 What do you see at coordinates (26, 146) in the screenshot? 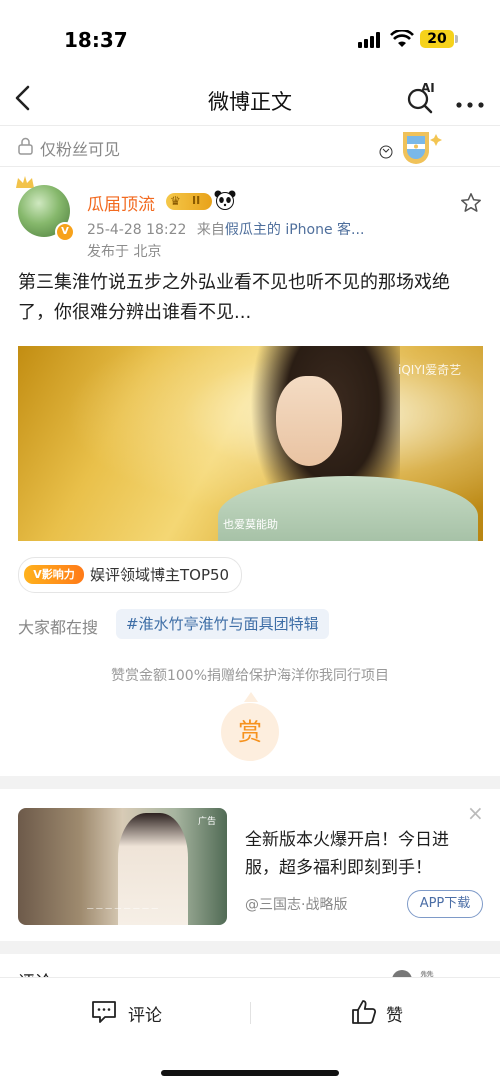
I see `lock-icon` at bounding box center [26, 146].